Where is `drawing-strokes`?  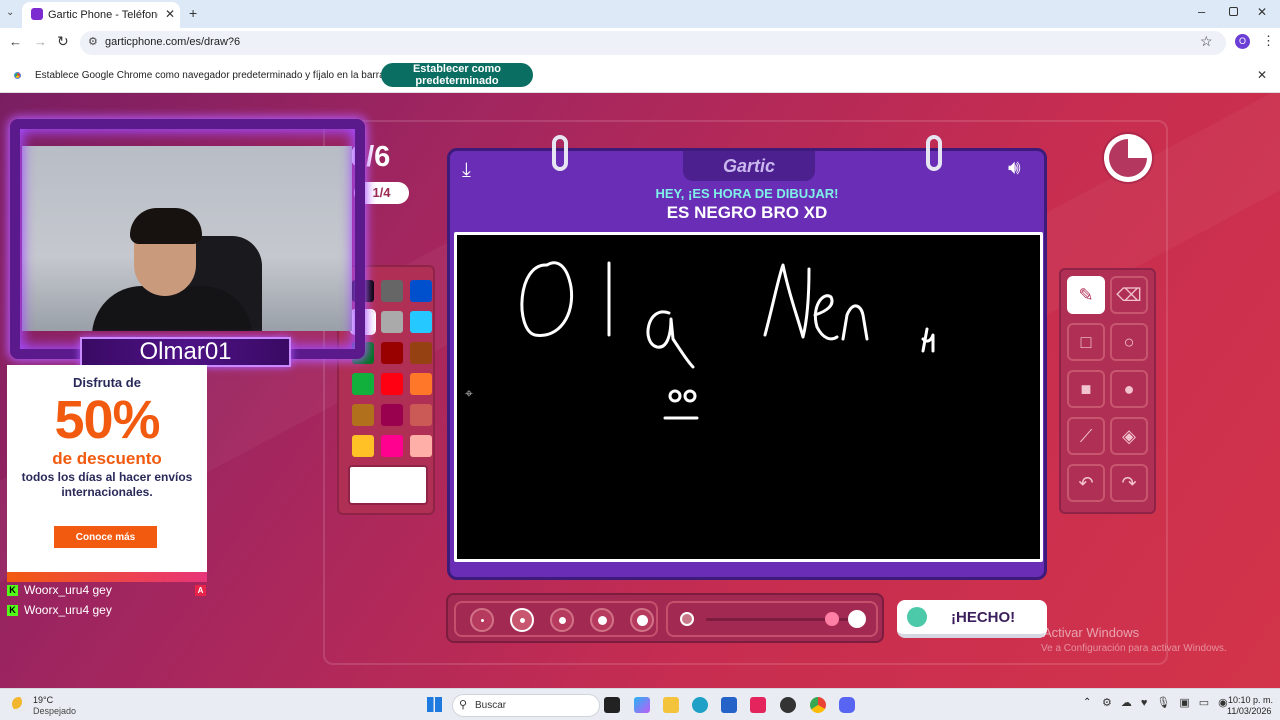 drawing-strokes is located at coordinates (727, 340).